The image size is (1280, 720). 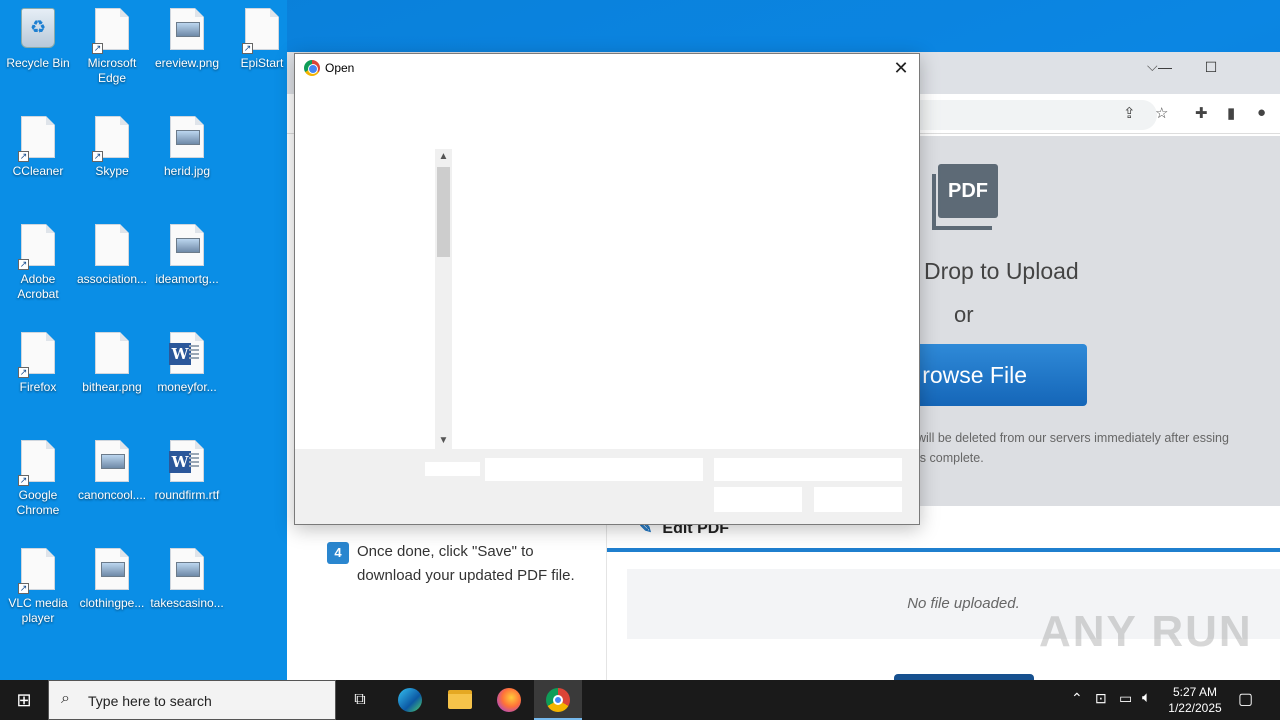 What do you see at coordinates (808, 469) in the screenshot?
I see `file-type-select` at bounding box center [808, 469].